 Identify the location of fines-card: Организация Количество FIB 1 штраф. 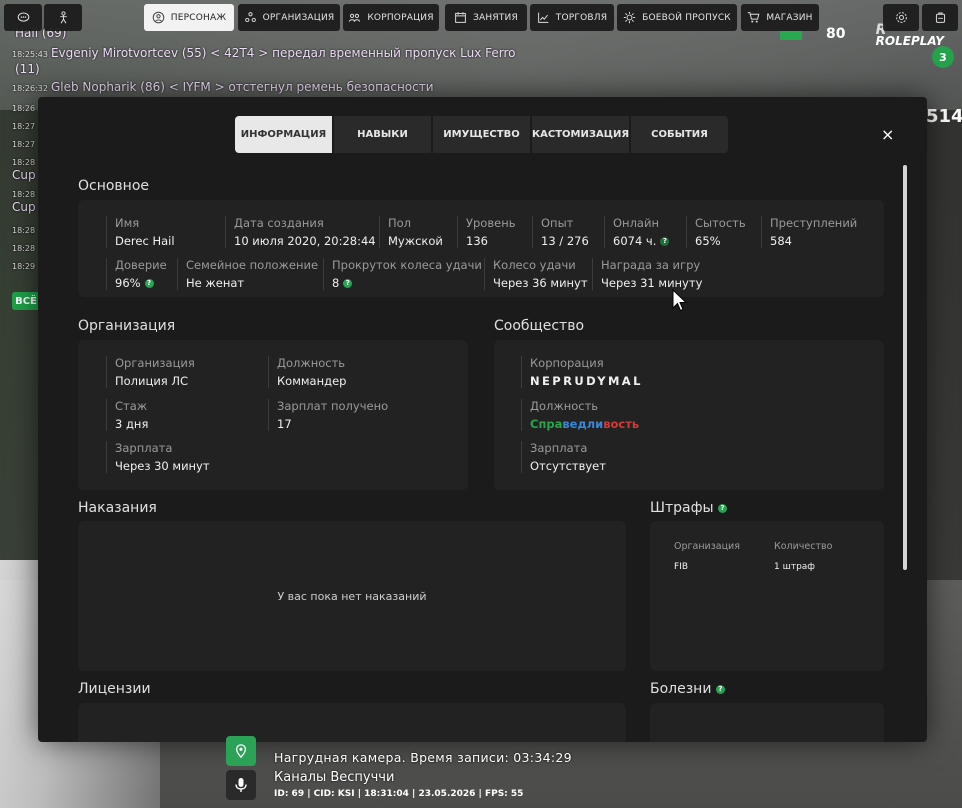
(767, 596).